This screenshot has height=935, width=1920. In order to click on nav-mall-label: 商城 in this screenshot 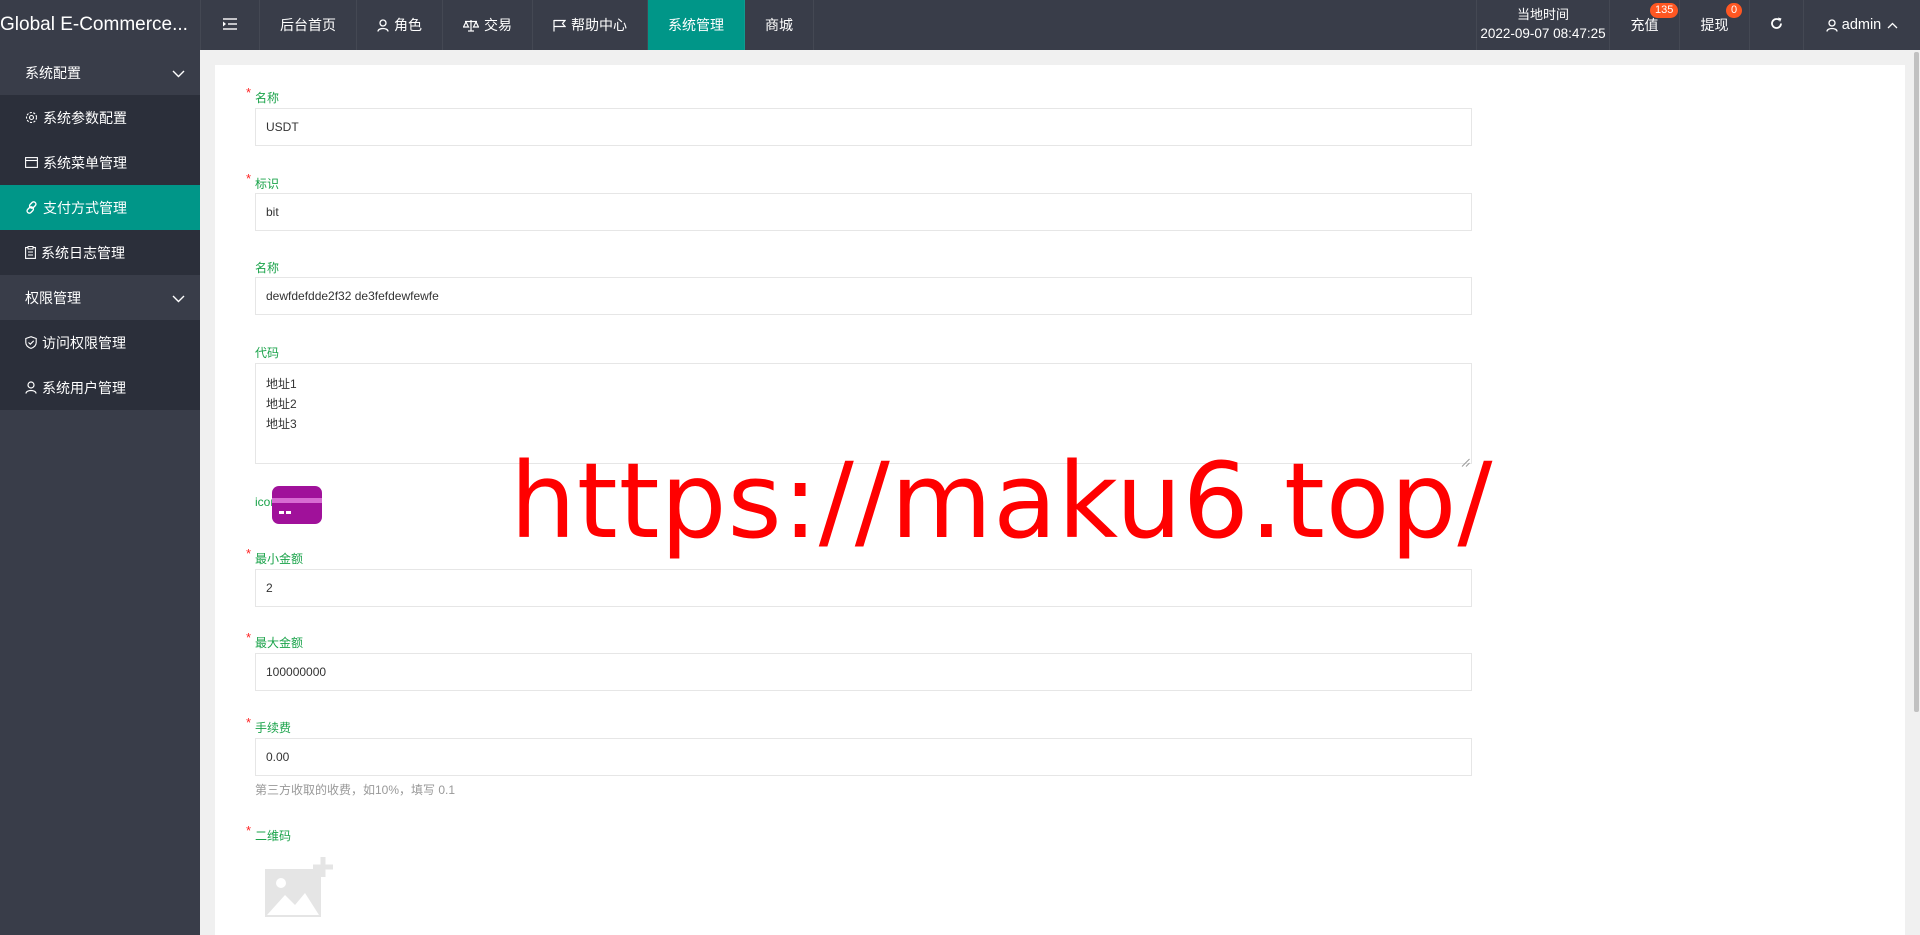, I will do `click(779, 25)`.